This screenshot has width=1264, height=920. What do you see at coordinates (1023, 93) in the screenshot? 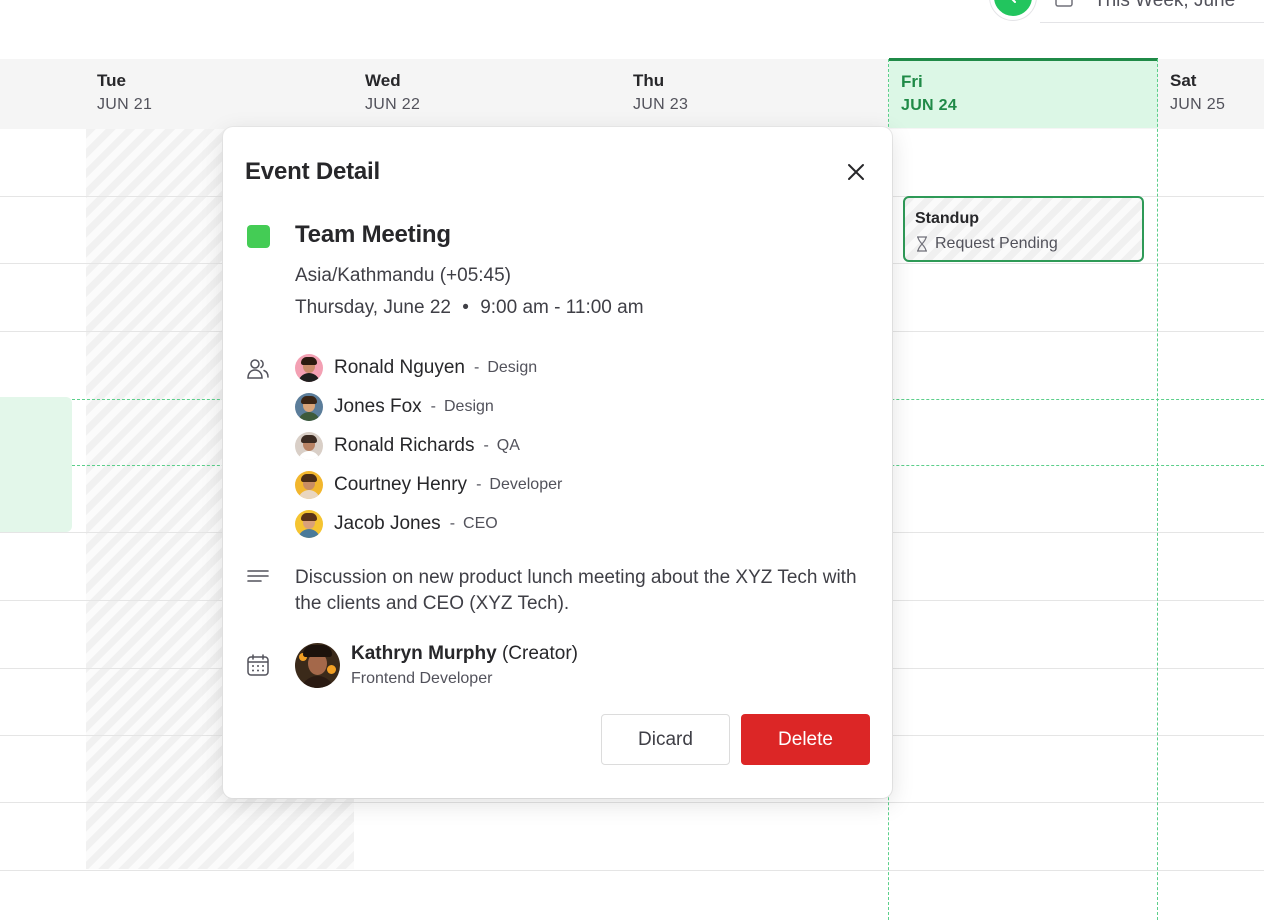
I see `day-header-fri-today: Fri JUN 24` at bounding box center [1023, 93].